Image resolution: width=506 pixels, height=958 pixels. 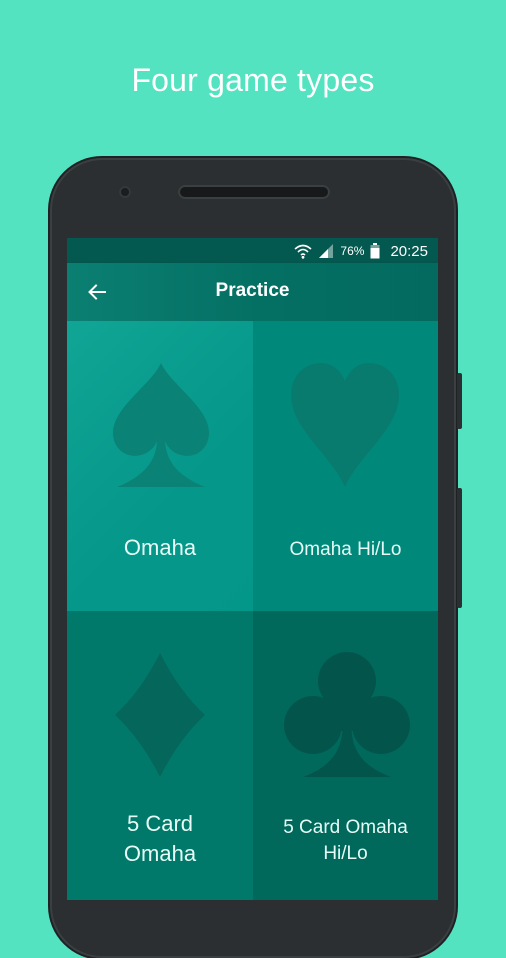 What do you see at coordinates (160, 547) in the screenshot?
I see `game-label-omaha: Omaha` at bounding box center [160, 547].